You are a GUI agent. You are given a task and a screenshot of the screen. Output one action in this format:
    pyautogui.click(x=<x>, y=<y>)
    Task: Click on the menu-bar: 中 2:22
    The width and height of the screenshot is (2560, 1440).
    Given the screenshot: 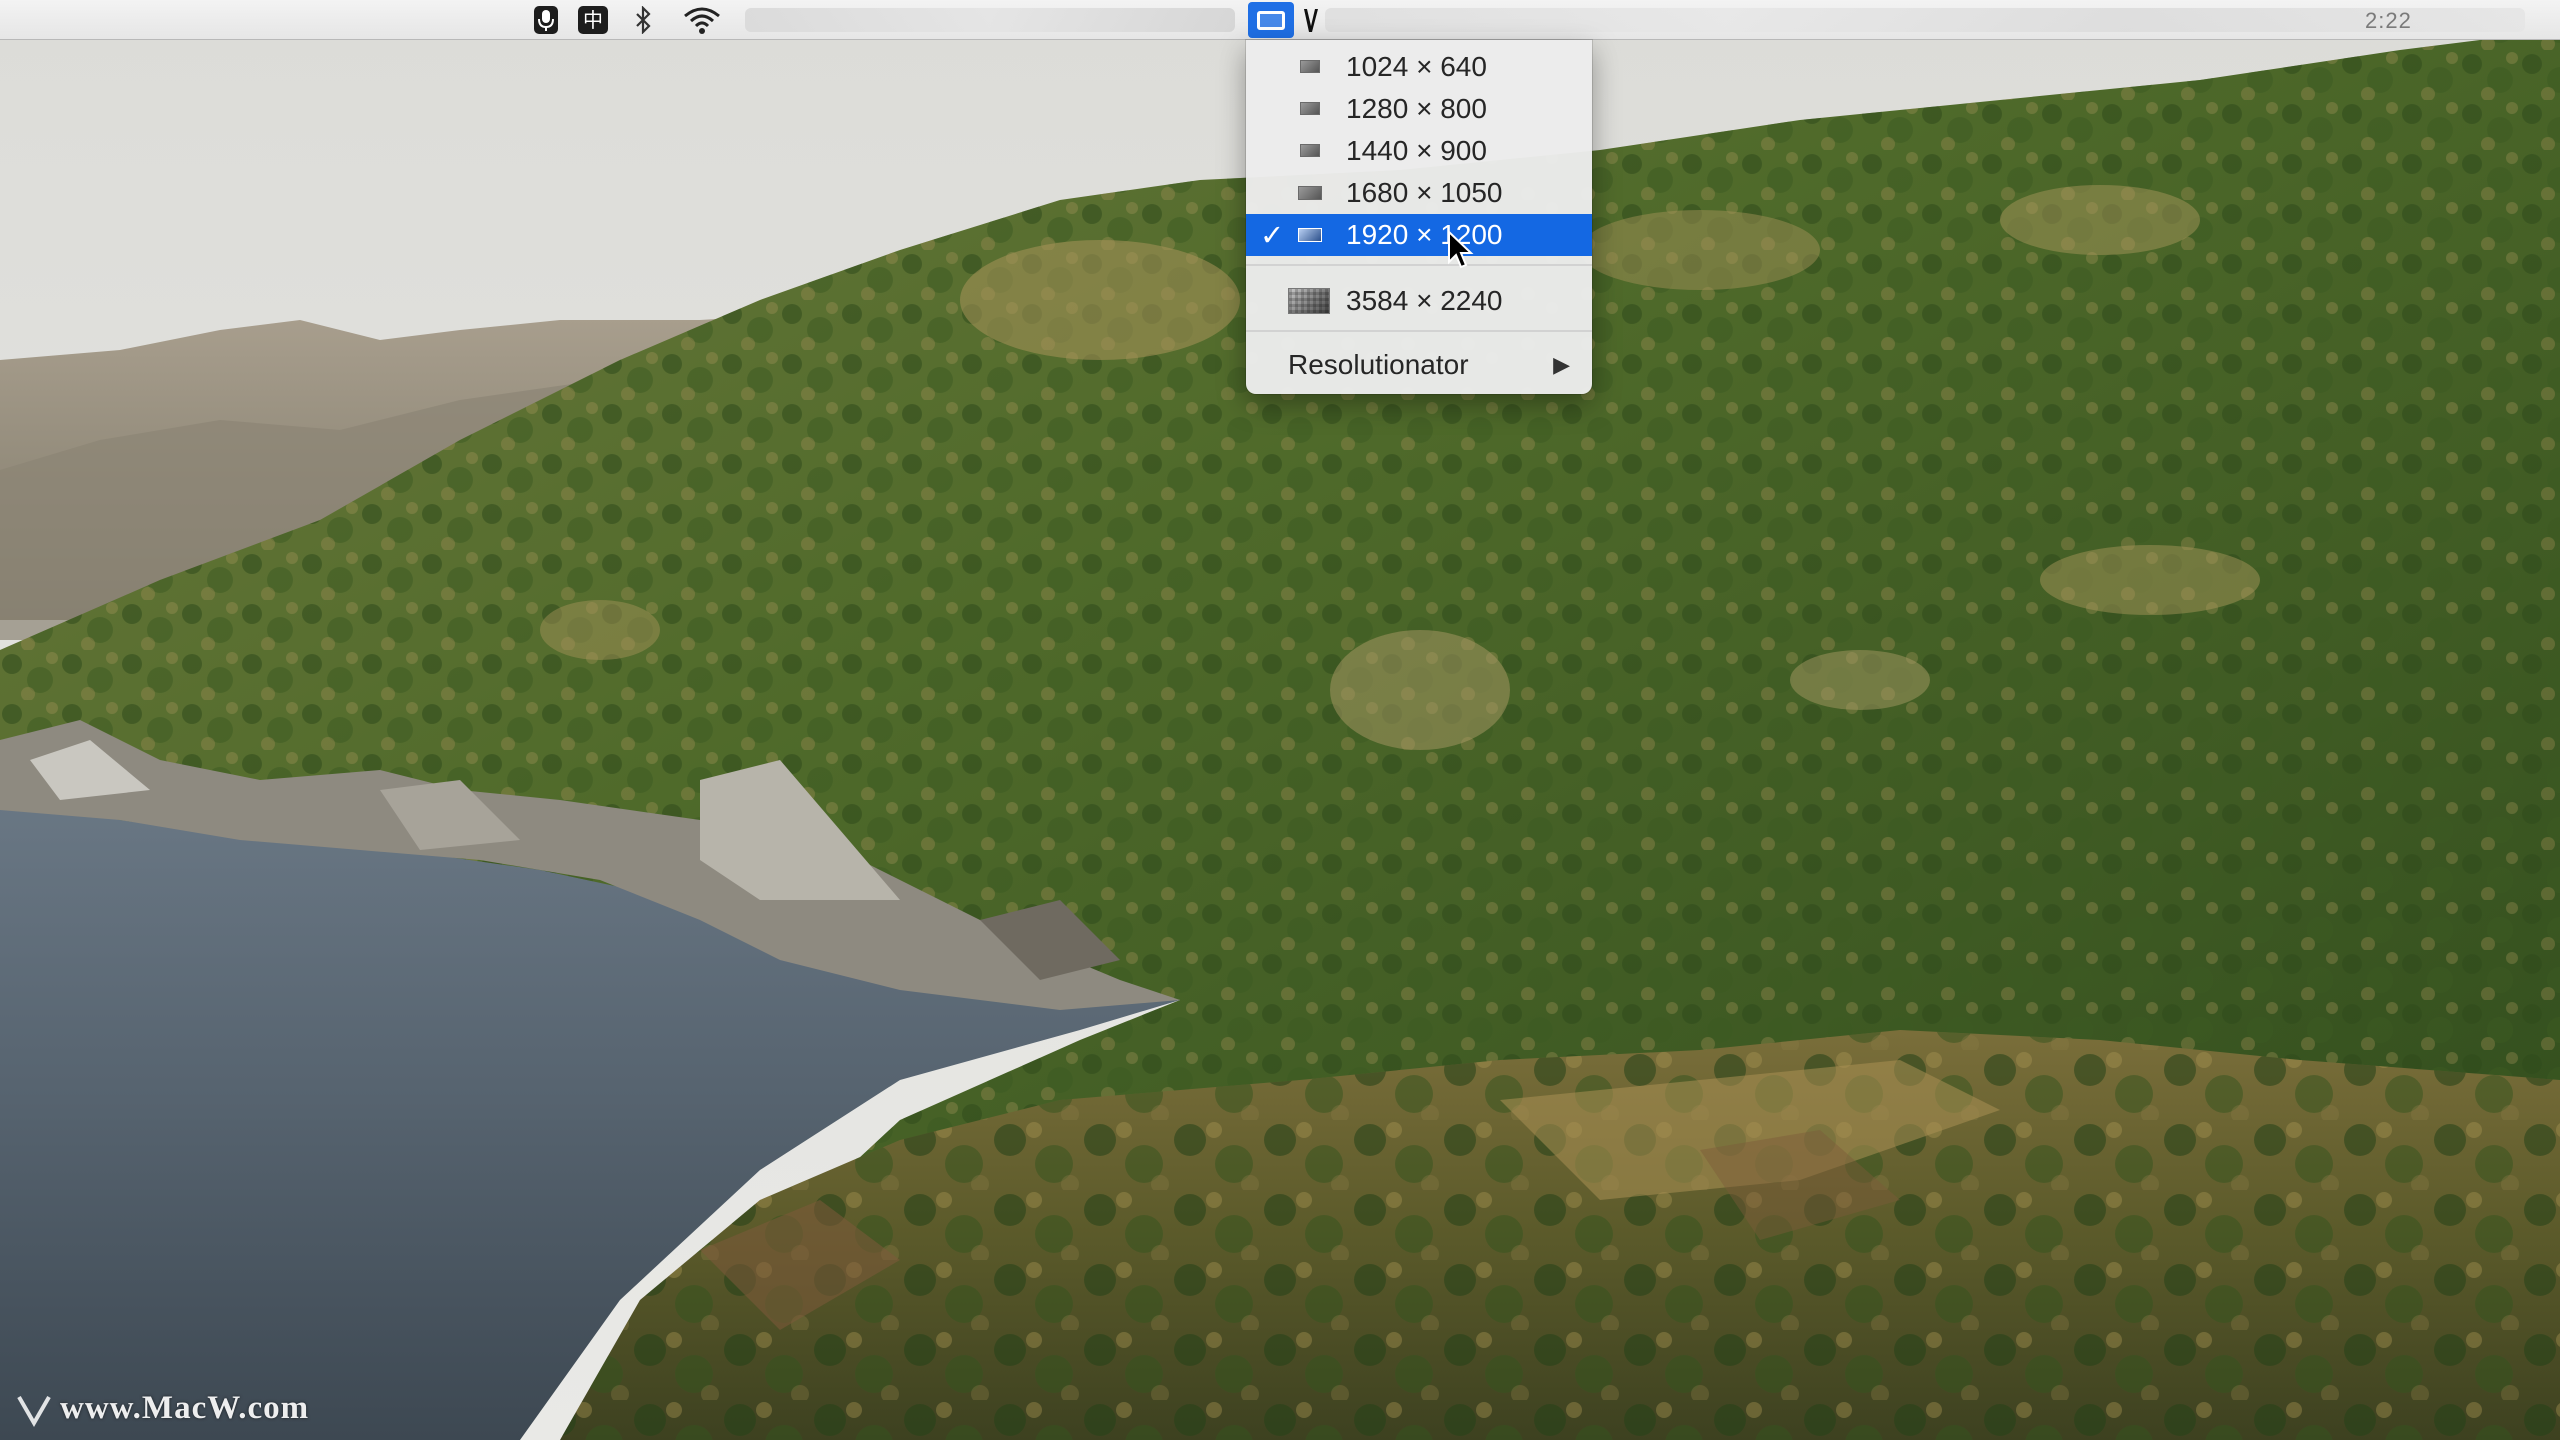 What is the action you would take?
    pyautogui.click(x=1280, y=20)
    